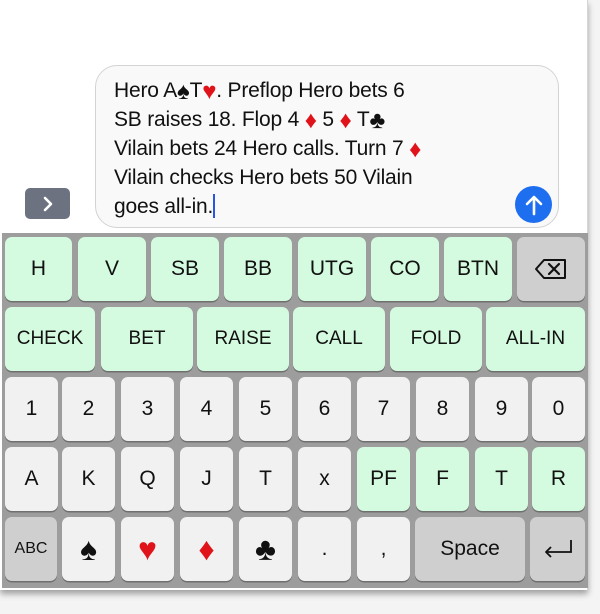  I want to click on return-icon, so click(558, 549).